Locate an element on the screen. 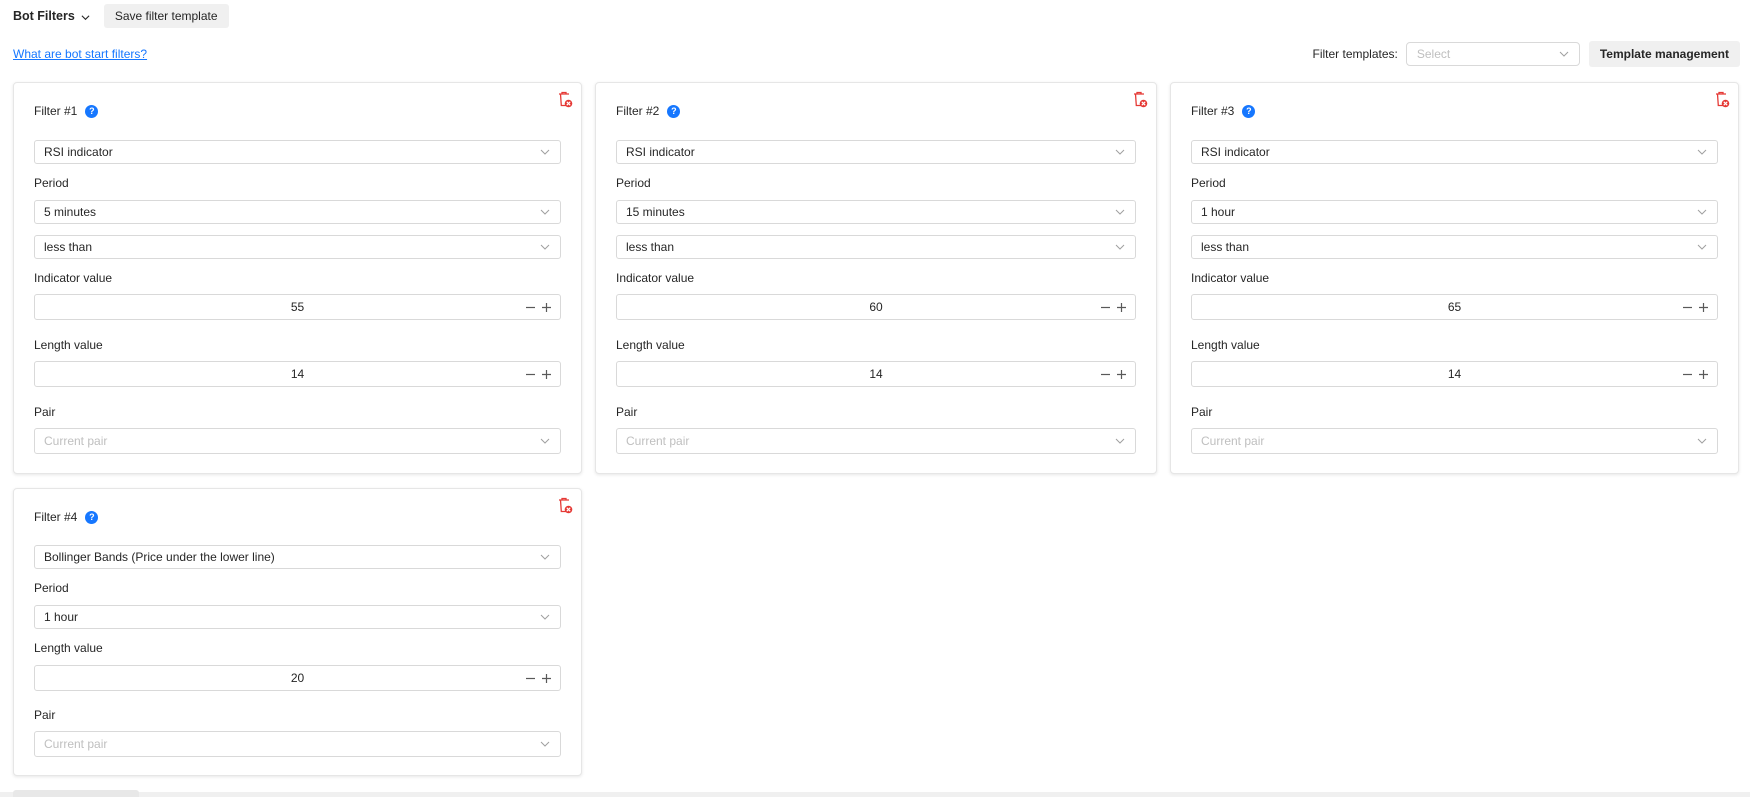 The width and height of the screenshot is (1750, 797). bot-filters-toggle: Bot Filters is located at coordinates (51, 16).